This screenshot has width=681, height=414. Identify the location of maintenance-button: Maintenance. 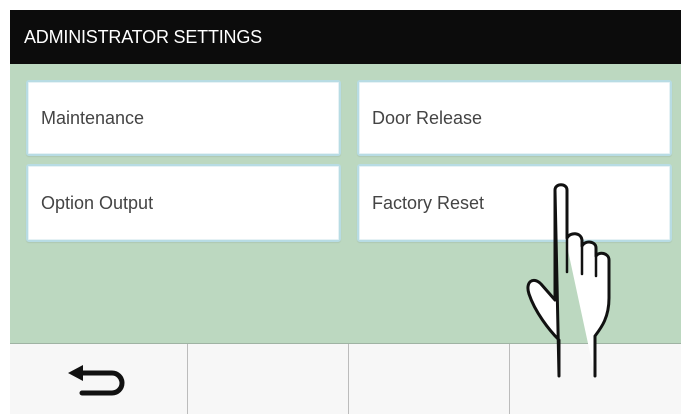
(183, 118).